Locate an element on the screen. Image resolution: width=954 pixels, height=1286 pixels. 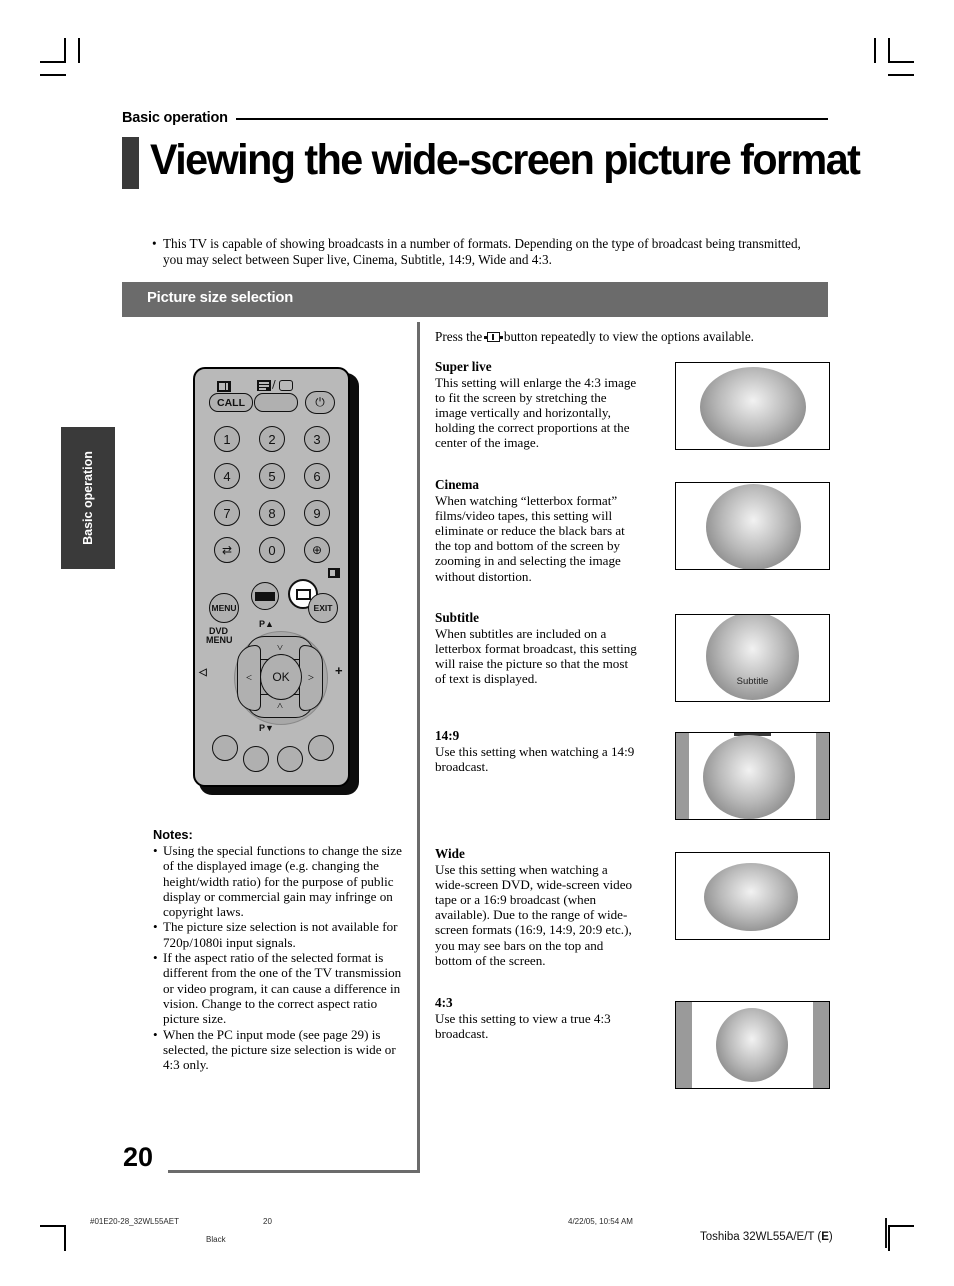
kicker-label: Basic operation is located at coordinates (175, 118).